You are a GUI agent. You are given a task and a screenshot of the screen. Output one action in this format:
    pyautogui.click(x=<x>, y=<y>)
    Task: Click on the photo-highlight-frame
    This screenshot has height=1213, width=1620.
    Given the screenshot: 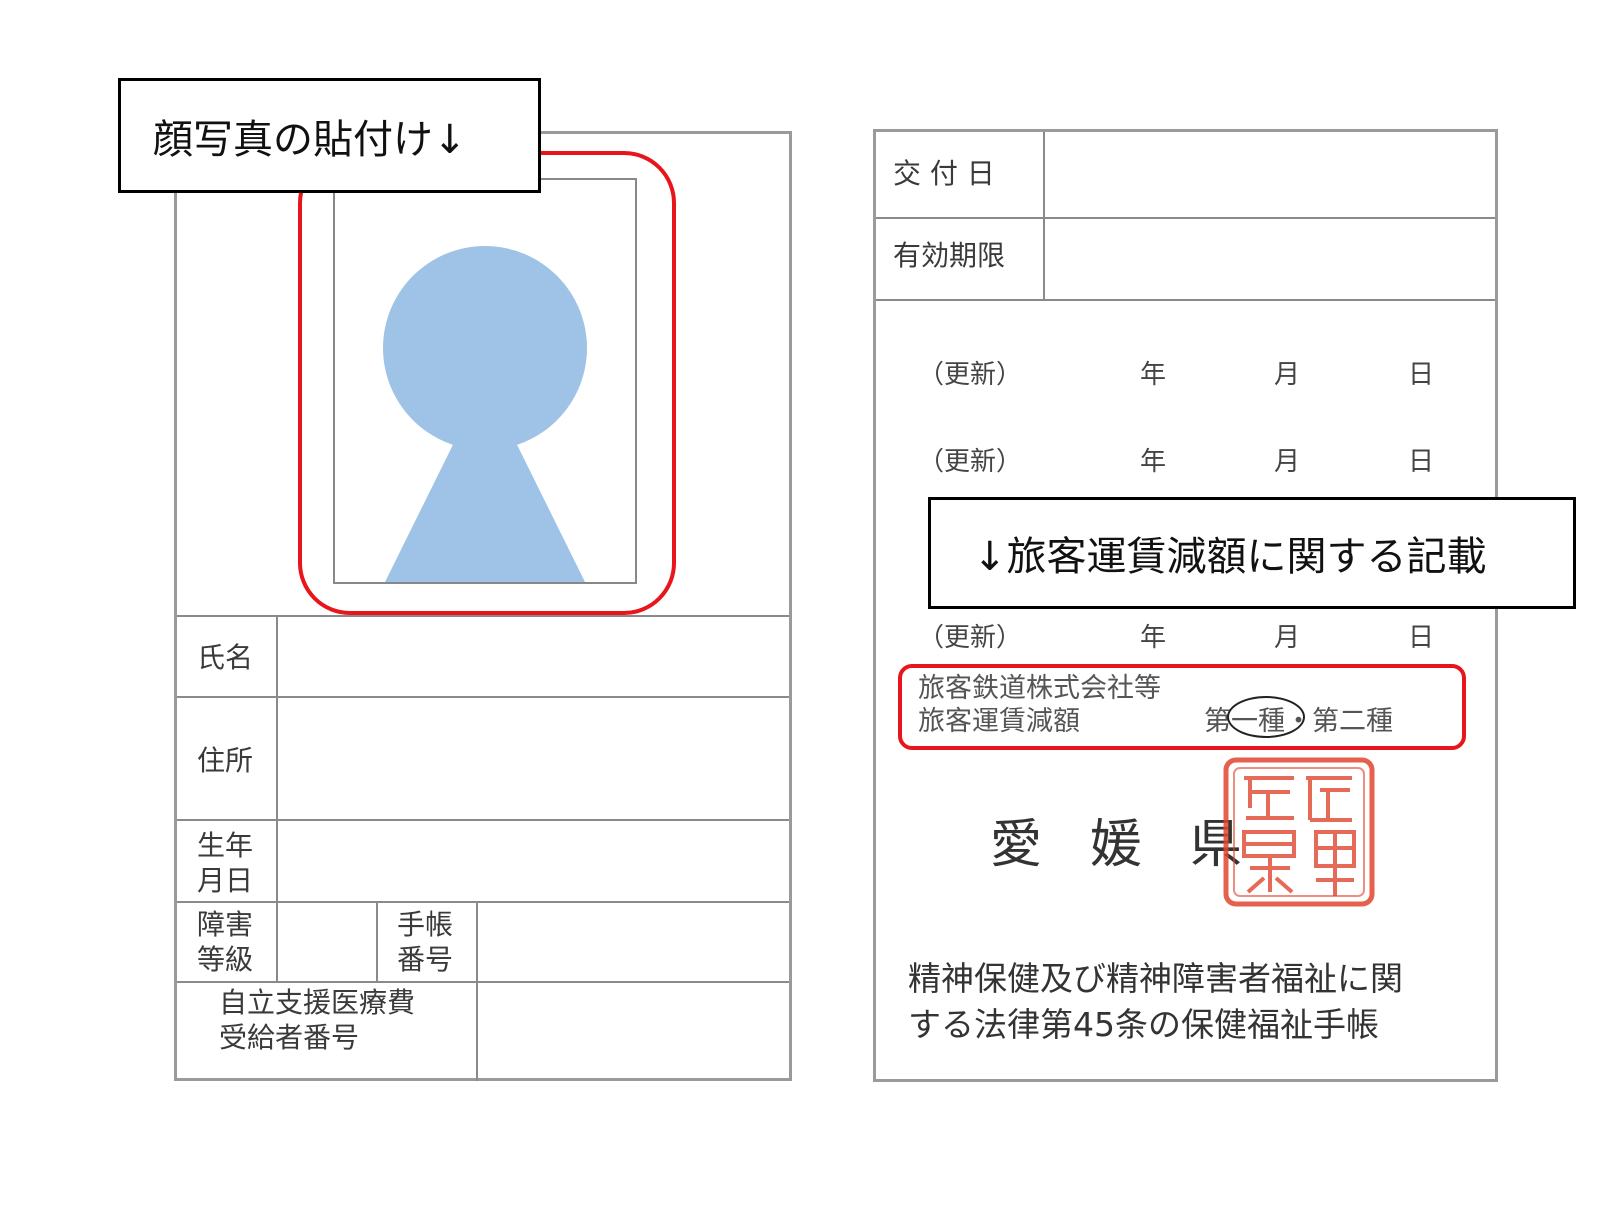 What is the action you would take?
    pyautogui.click(x=487, y=383)
    